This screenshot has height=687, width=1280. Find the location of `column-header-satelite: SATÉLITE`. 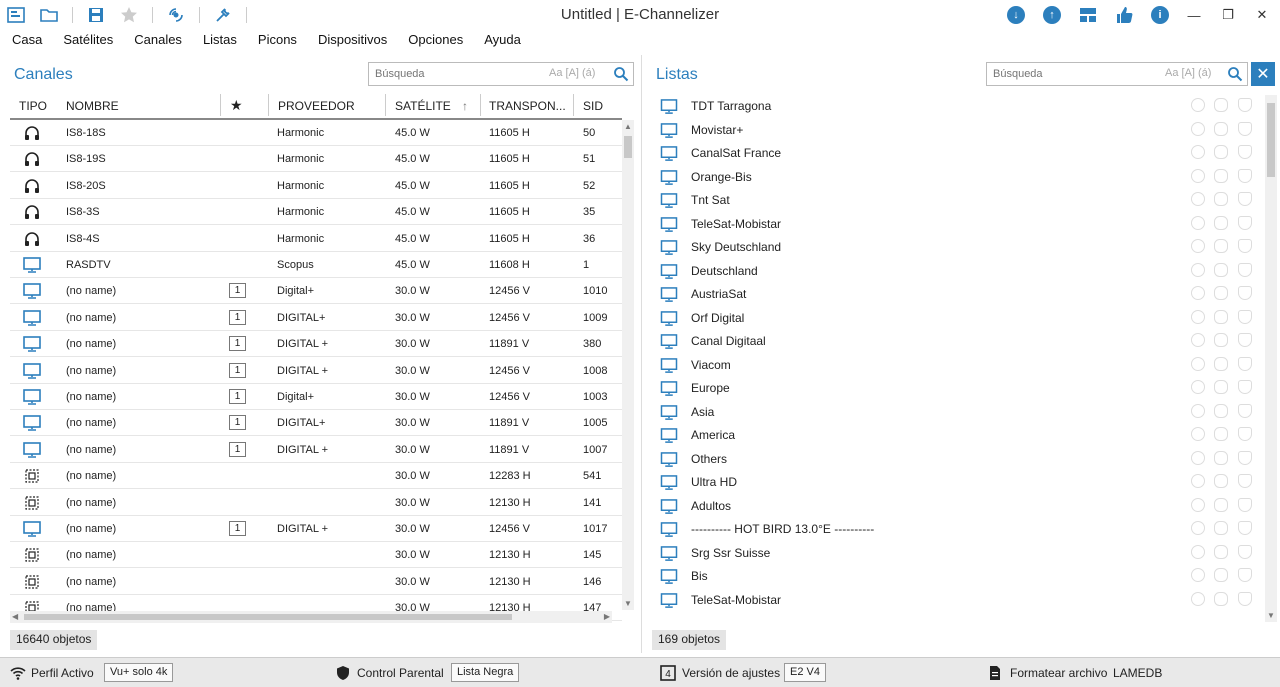

column-header-satelite: SATÉLITE is located at coordinates (423, 106).